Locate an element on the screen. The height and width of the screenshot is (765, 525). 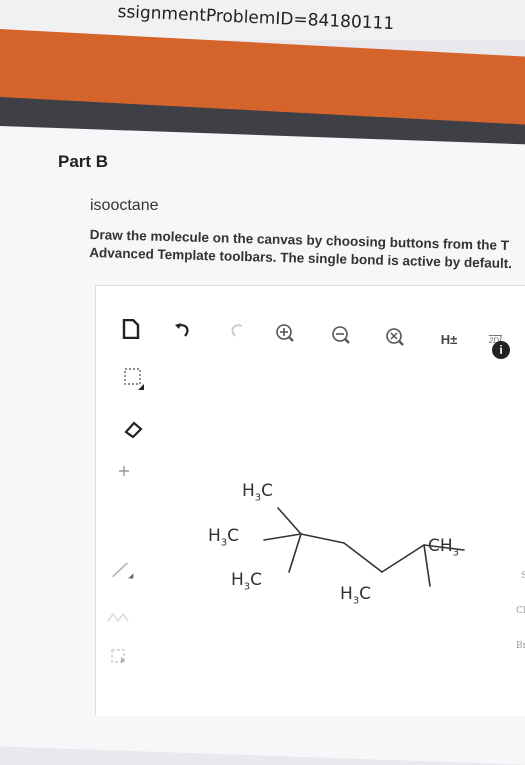
part-title: Part B is located at coordinates (83, 161).